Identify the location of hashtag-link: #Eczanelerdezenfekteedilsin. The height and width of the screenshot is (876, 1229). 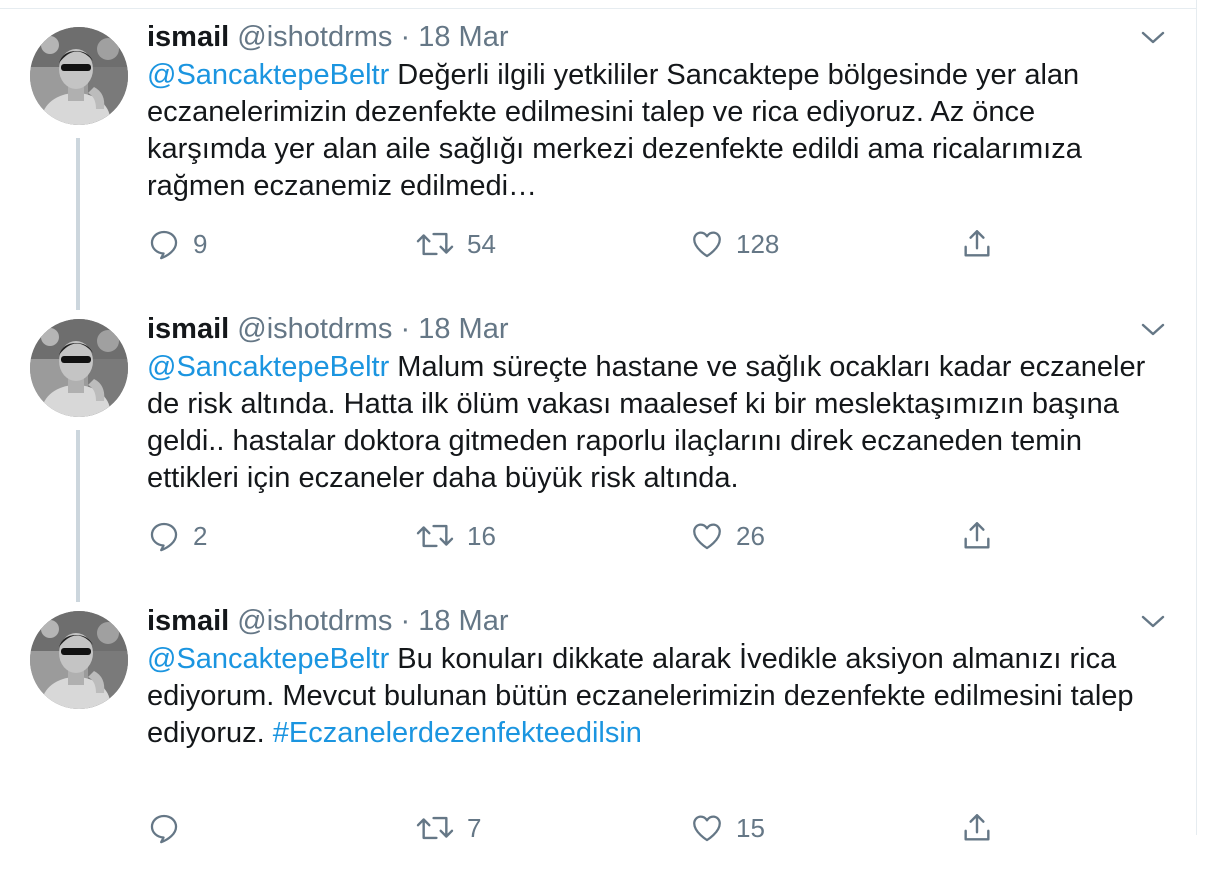
(457, 733).